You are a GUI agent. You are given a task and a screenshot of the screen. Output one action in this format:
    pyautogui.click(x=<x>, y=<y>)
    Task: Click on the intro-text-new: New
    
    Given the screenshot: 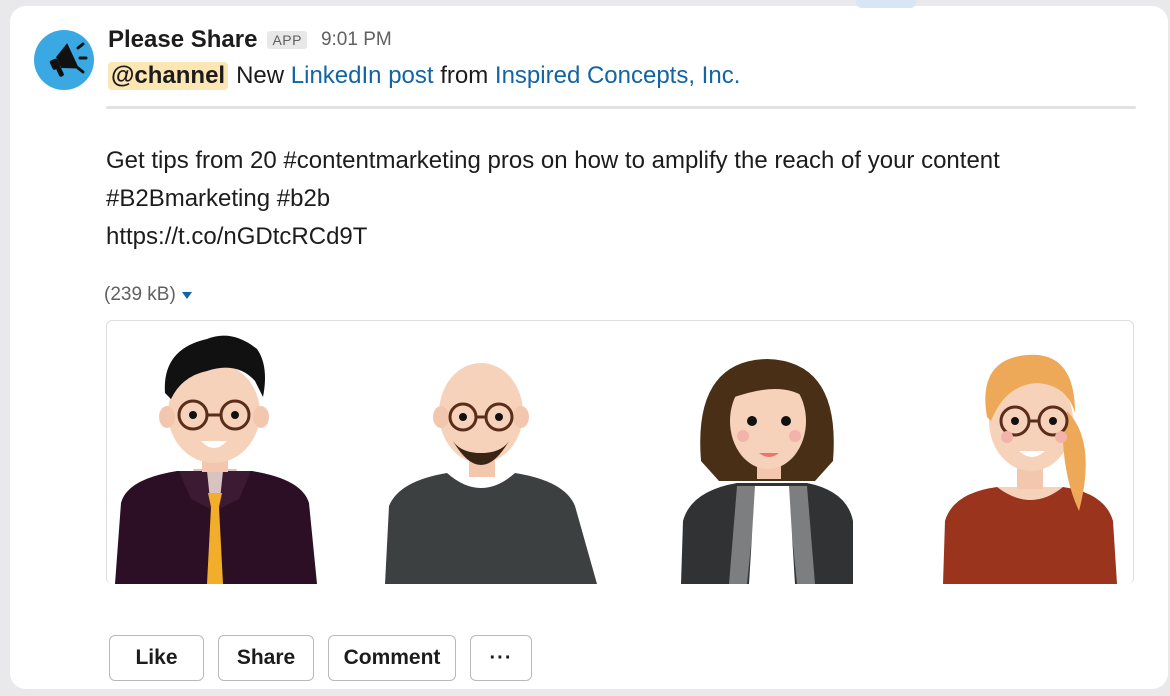 What is the action you would take?
    pyautogui.click(x=260, y=75)
    